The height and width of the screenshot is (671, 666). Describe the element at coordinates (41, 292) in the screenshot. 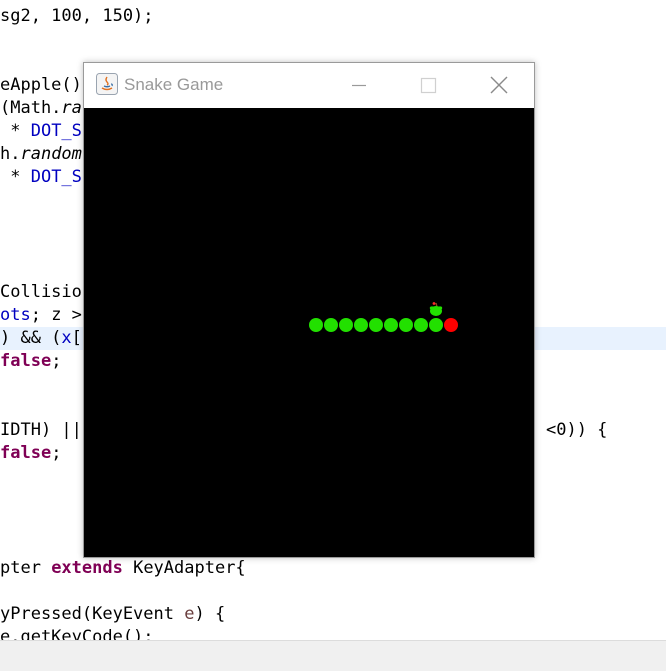

I see `code-line: Collisio` at that location.